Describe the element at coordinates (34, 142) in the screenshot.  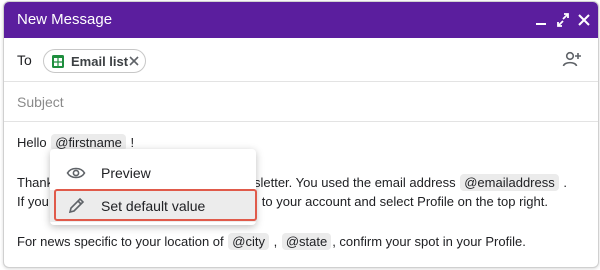
I see `greeting-text: Hello` at that location.